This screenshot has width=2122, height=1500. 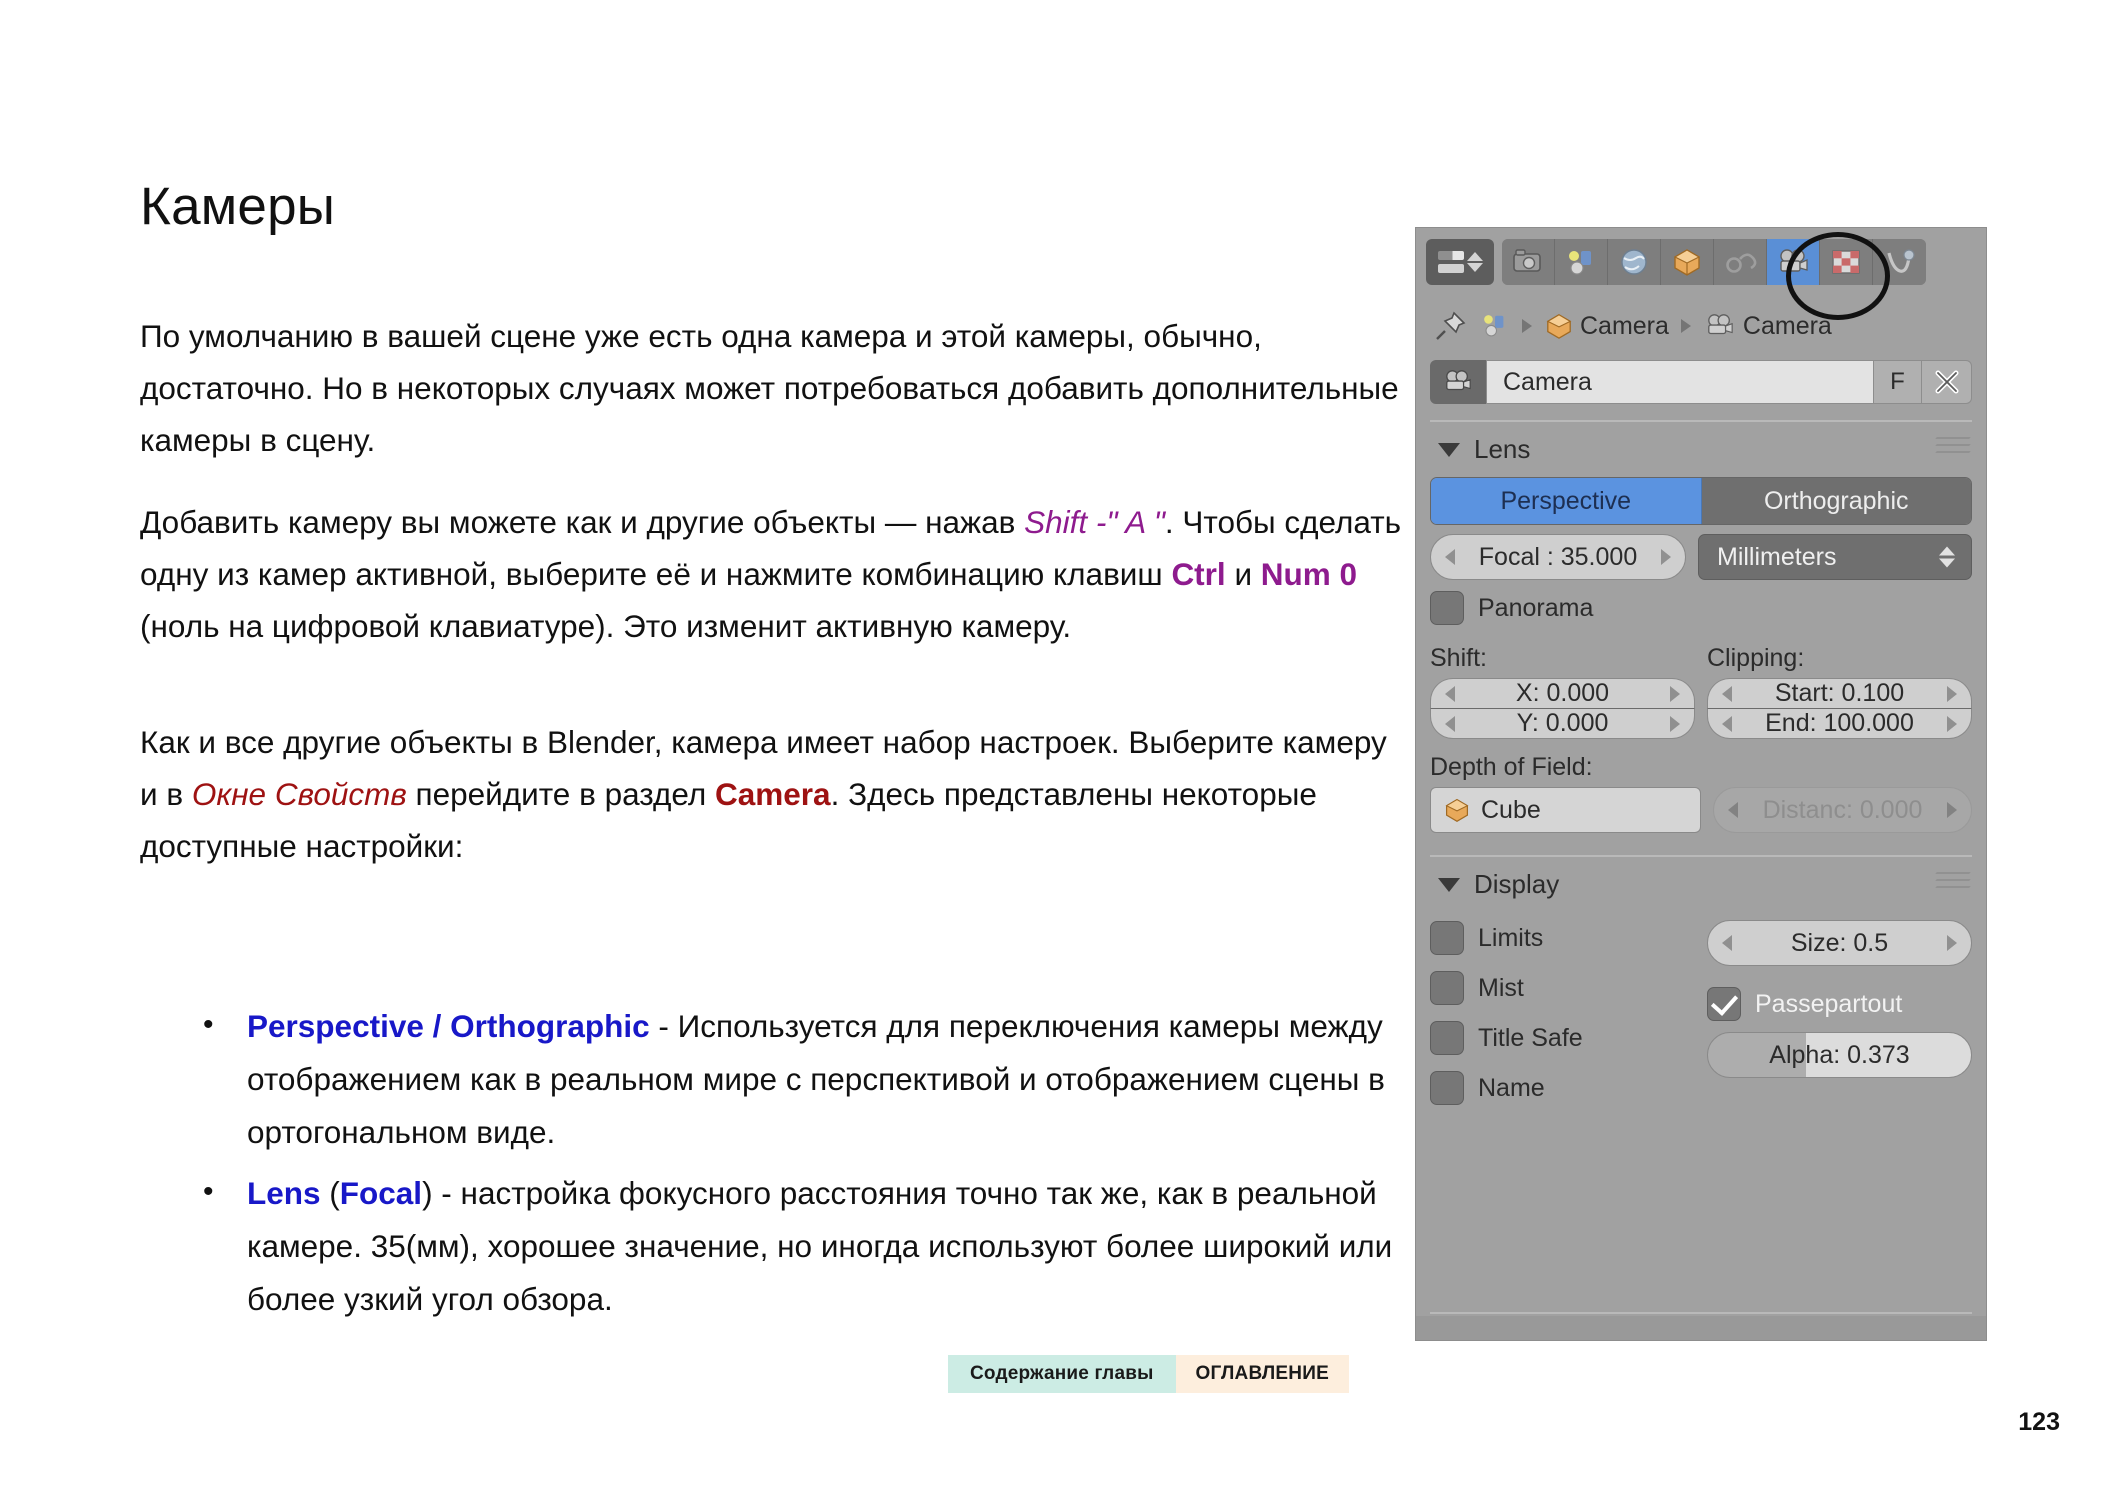 What do you see at coordinates (1447, 1088) in the screenshot?
I see `name-checkbox` at bounding box center [1447, 1088].